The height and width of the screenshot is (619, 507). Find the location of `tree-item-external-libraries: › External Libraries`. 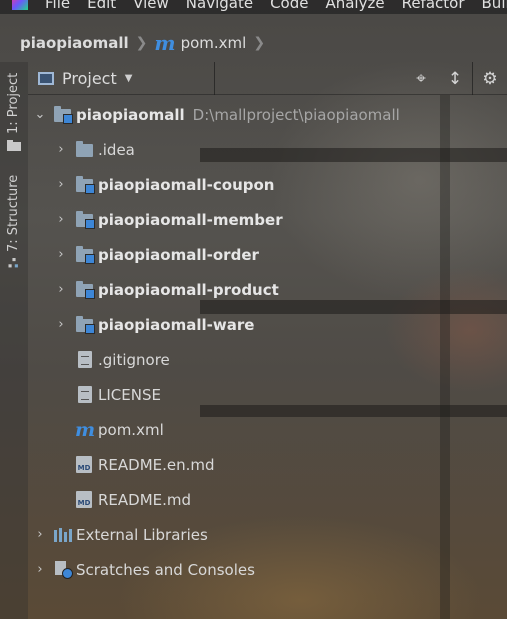

tree-item-external-libraries: › External Libraries is located at coordinates (267, 534).